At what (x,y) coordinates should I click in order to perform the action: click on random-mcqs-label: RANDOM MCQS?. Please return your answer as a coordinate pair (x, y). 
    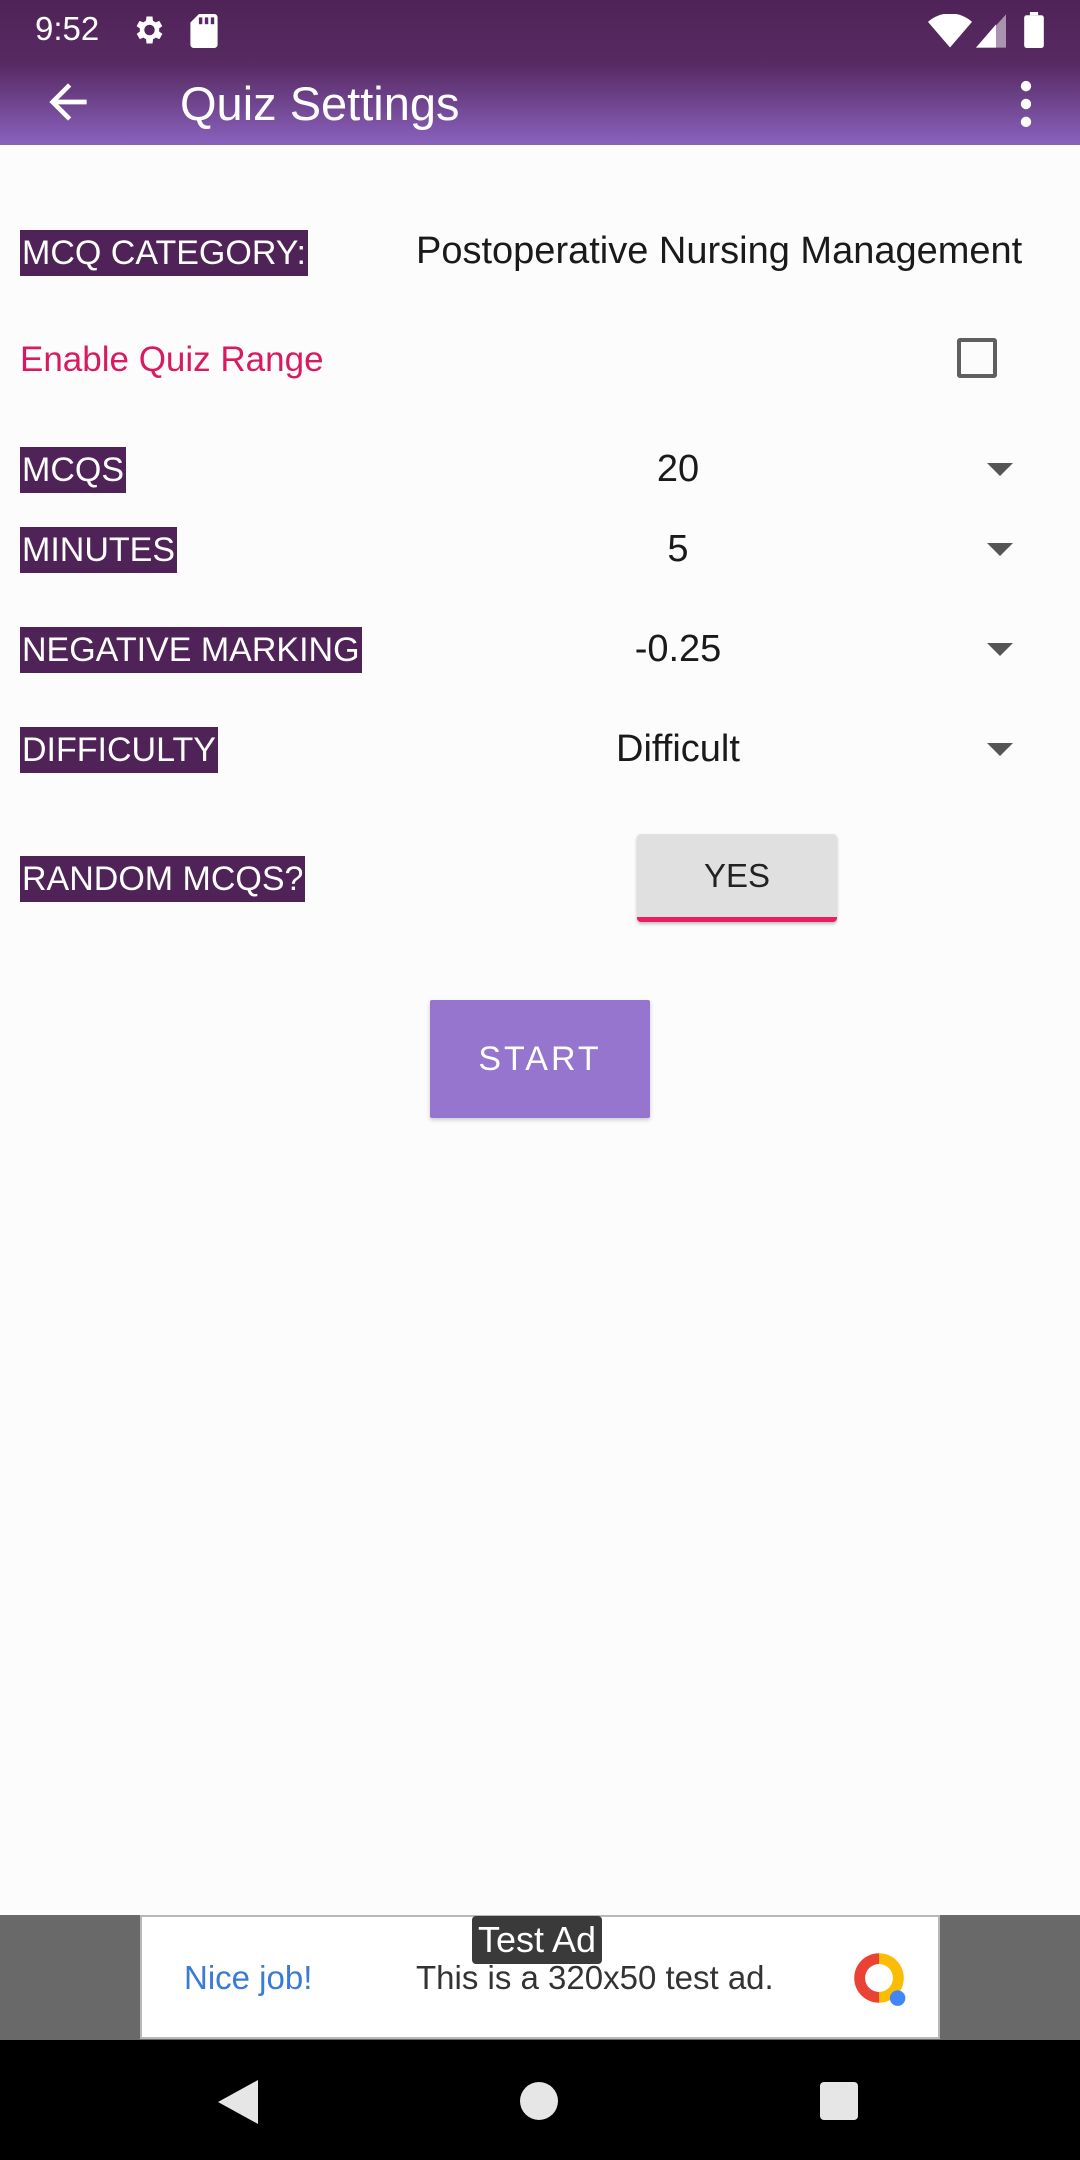
    Looking at the image, I should click on (163, 879).